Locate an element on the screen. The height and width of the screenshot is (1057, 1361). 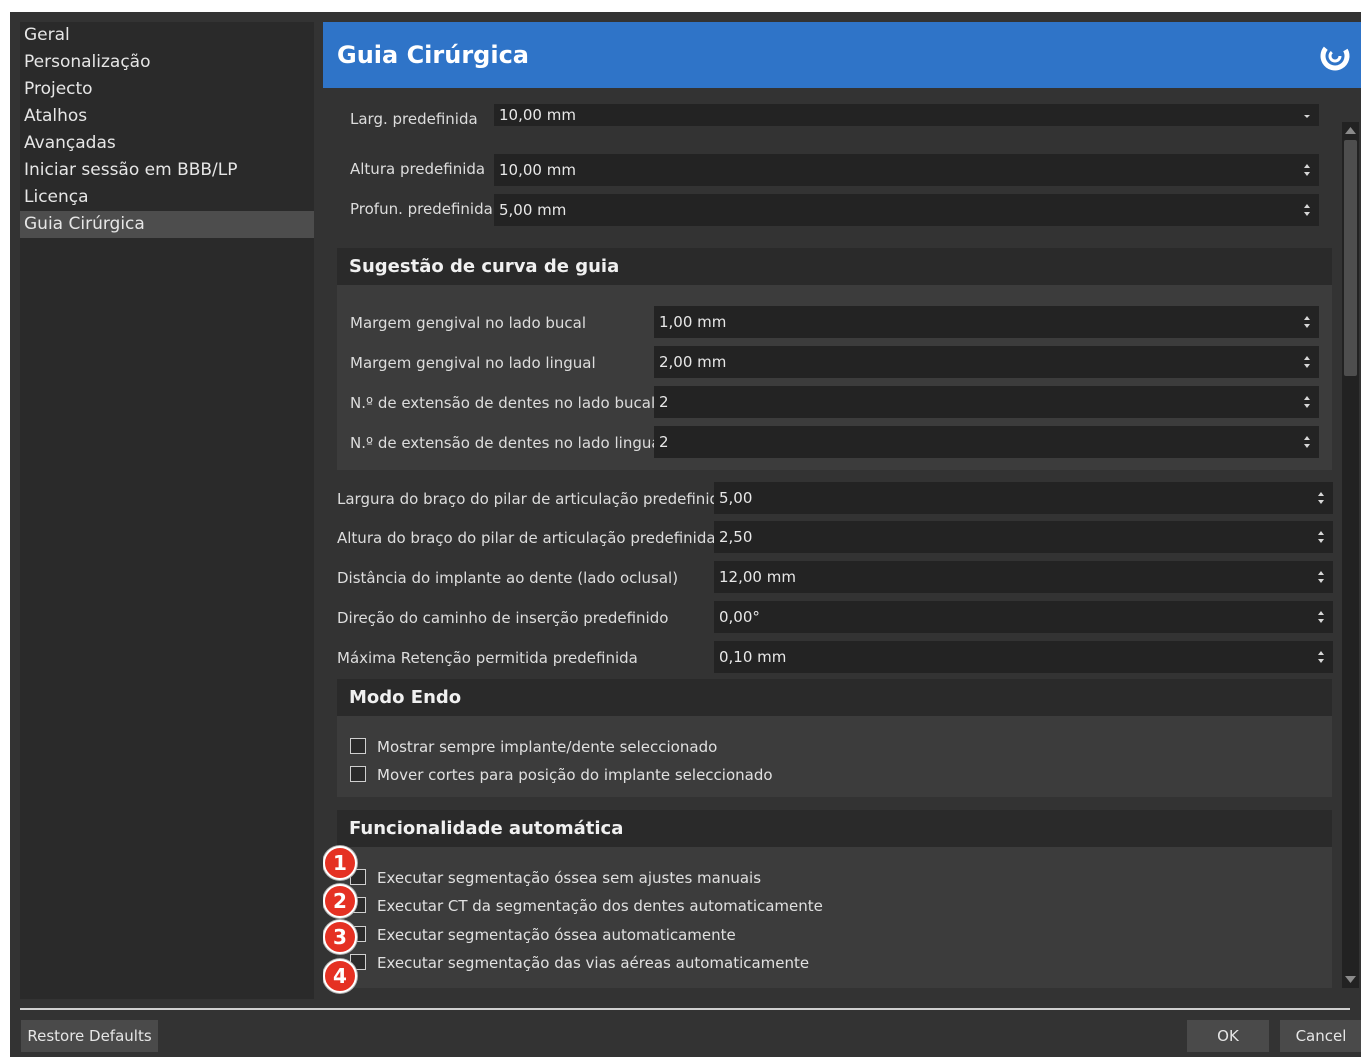
field-label: N.º de extensão de dentes no lado bucal is located at coordinates (503, 403).